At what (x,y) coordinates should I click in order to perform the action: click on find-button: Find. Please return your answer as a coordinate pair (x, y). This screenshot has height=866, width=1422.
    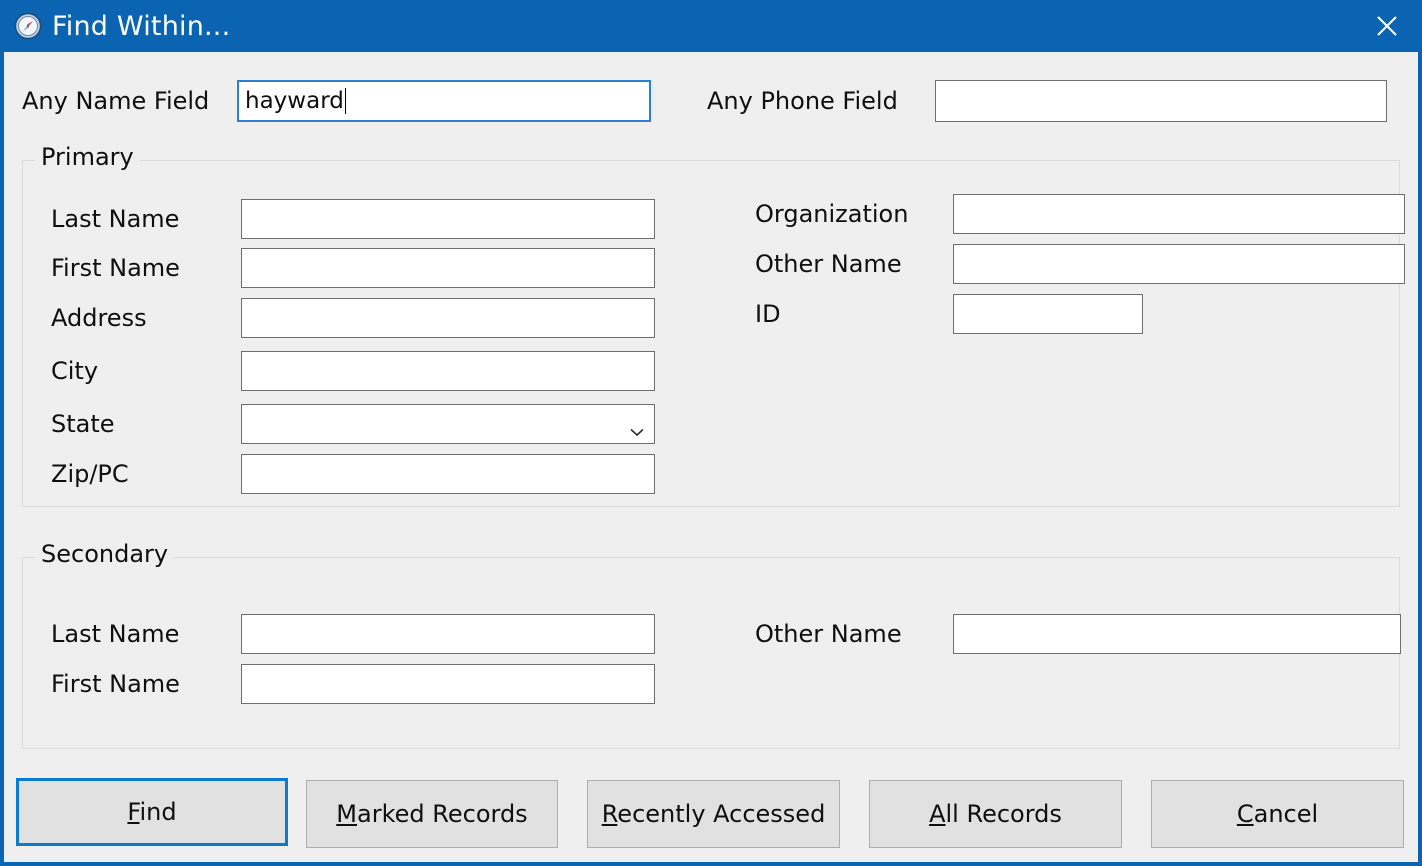
    Looking at the image, I should click on (152, 812).